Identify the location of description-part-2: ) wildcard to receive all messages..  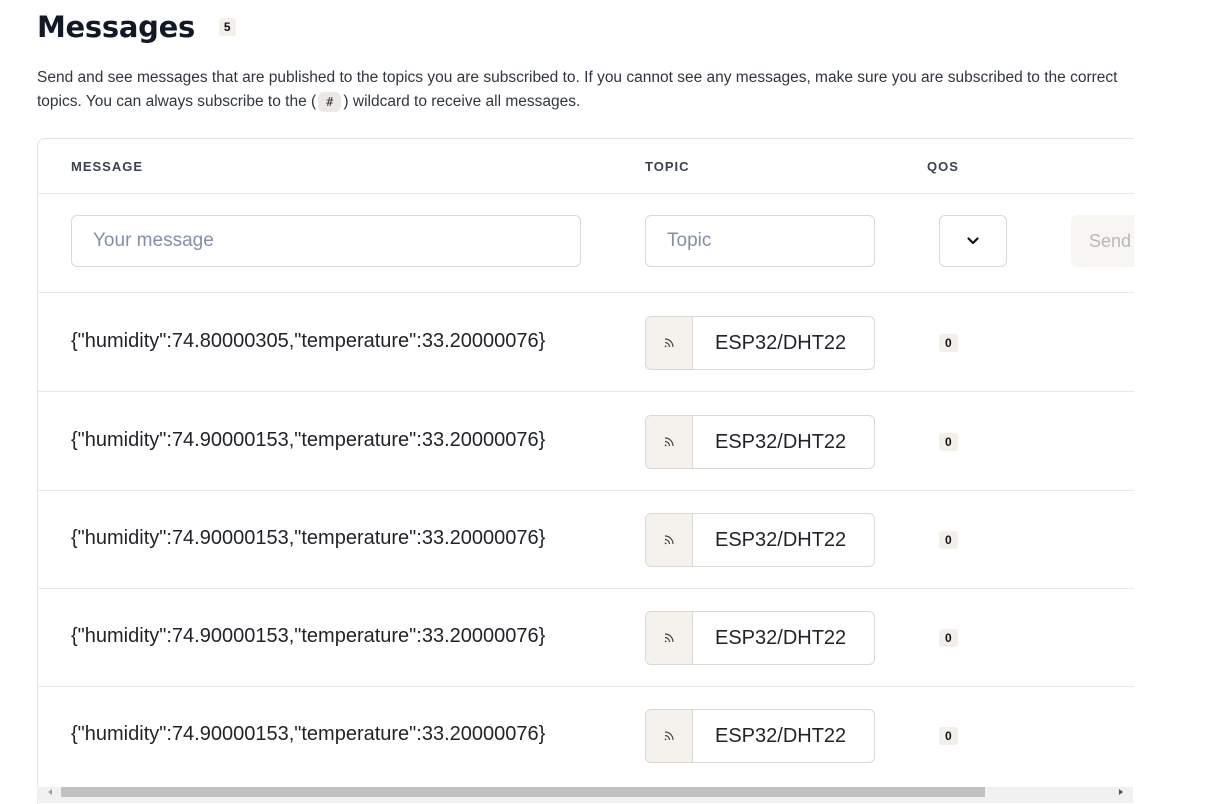
(462, 101).